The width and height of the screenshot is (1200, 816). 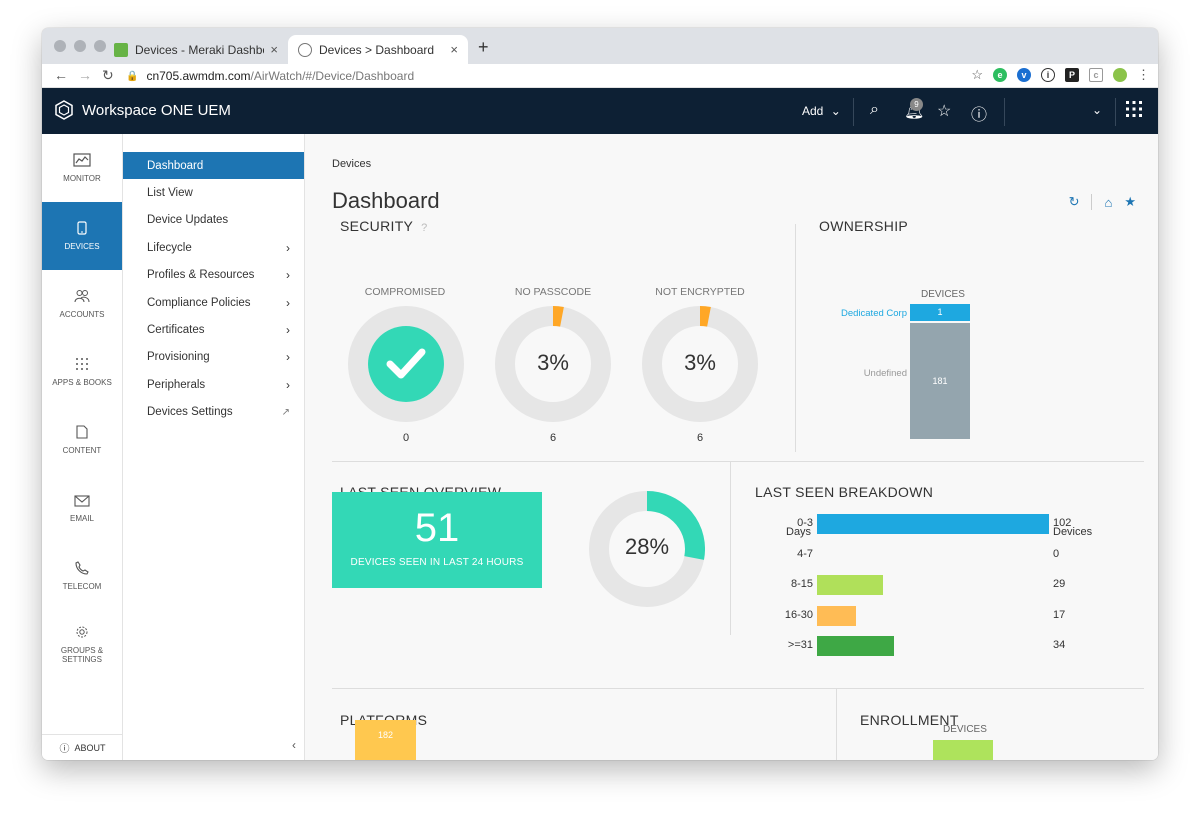 I want to click on rail-item-monitor: MONITOR, so click(x=82, y=168).